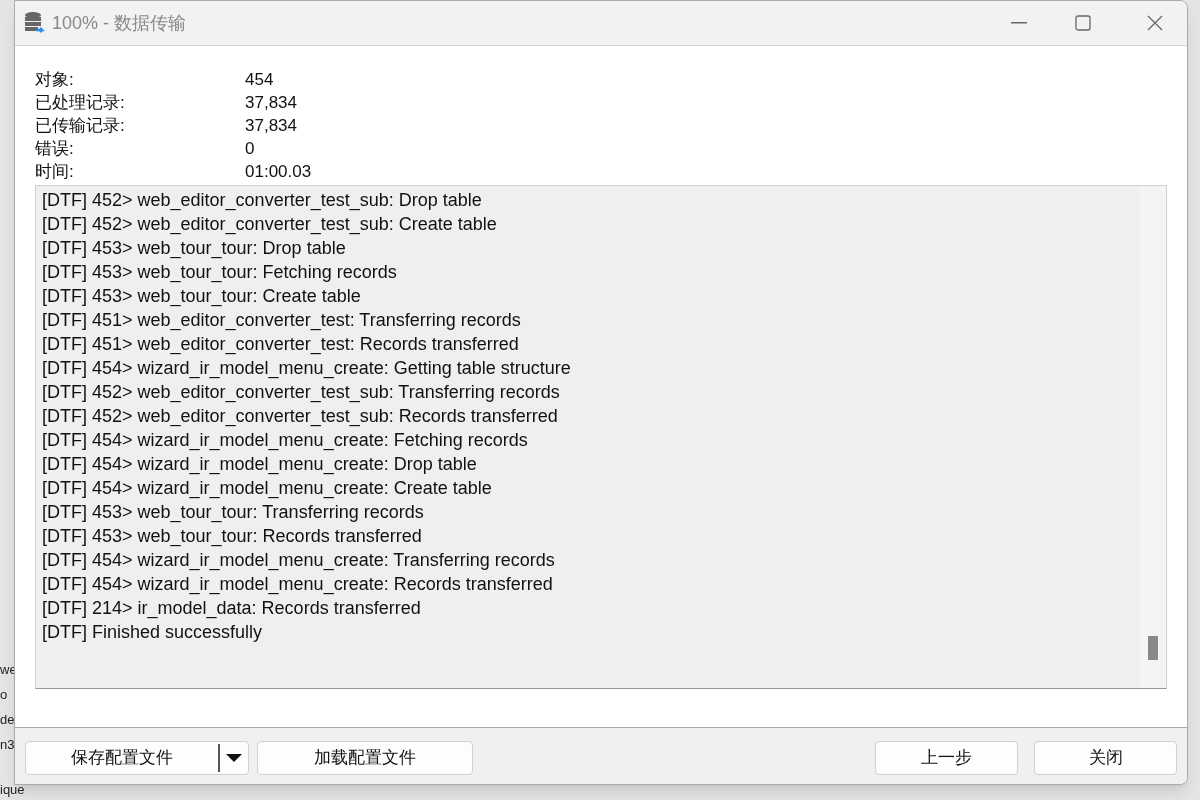 Image resolution: width=1200 pixels, height=800 pixels. Describe the element at coordinates (232, 536) in the screenshot. I see `log-line: [DTF] 453> web_tour_tour: Records transferred` at that location.